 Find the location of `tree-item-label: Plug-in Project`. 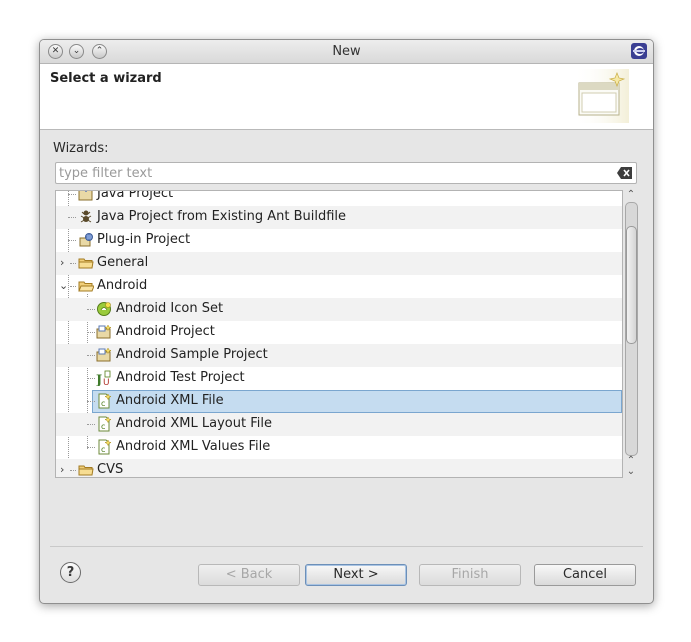

tree-item-label: Plug-in Project is located at coordinates (144, 239).